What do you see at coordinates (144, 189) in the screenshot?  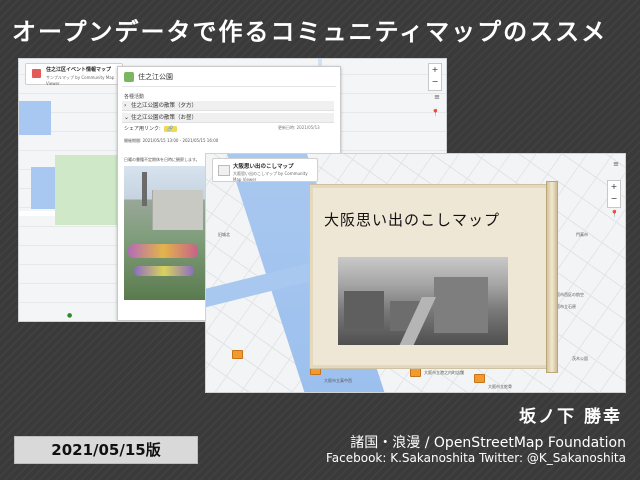 I see `photo-chimney` at bounding box center [144, 189].